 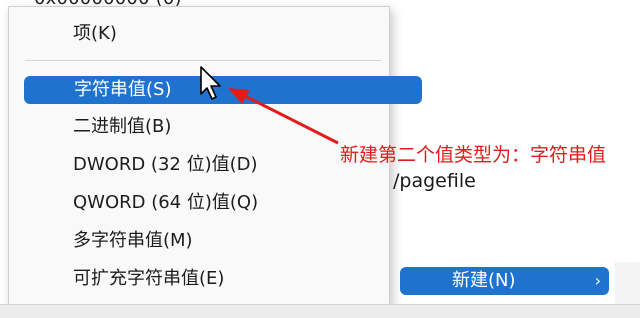 I want to click on annotation-text: 新建第二个值类型为：字符串值, so click(x=473, y=155).